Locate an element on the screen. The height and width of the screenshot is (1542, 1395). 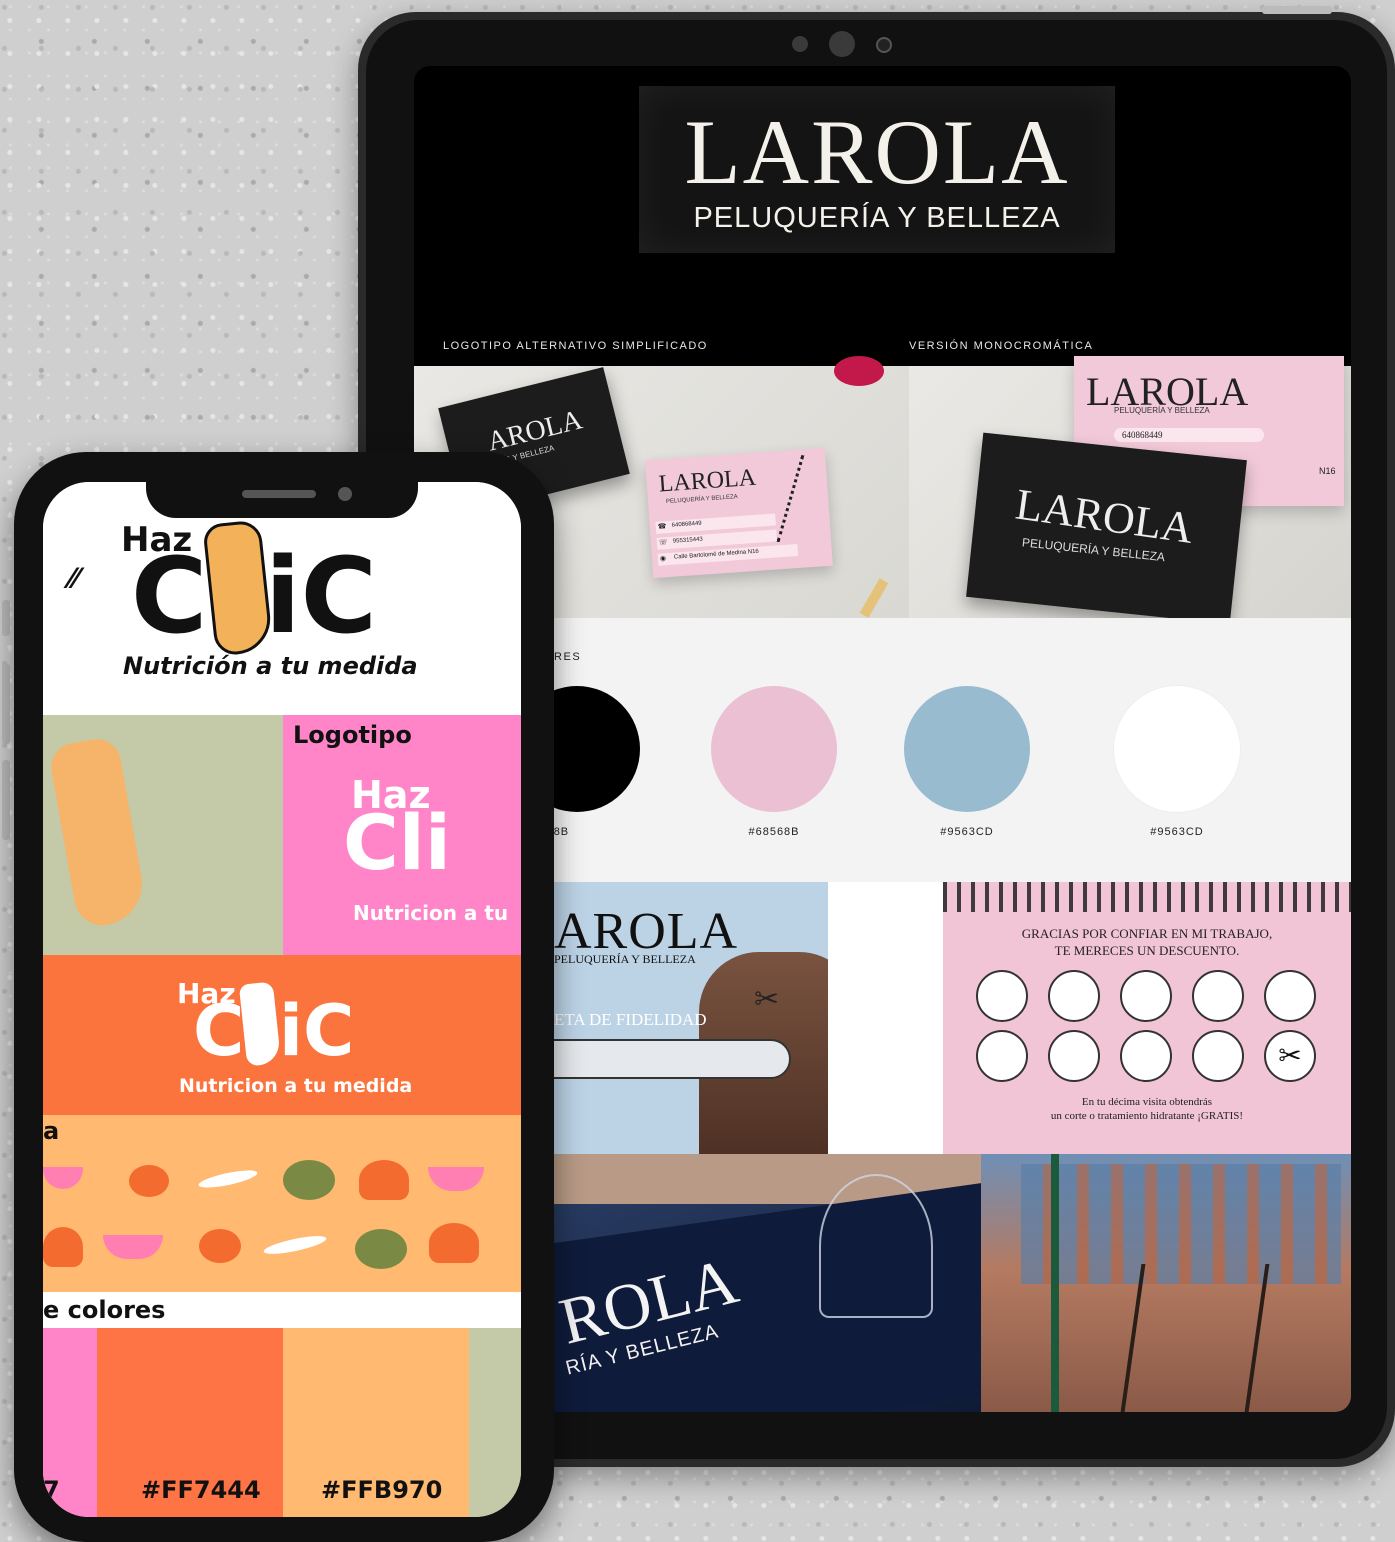
banana-icon is located at coordinates (238, 588).